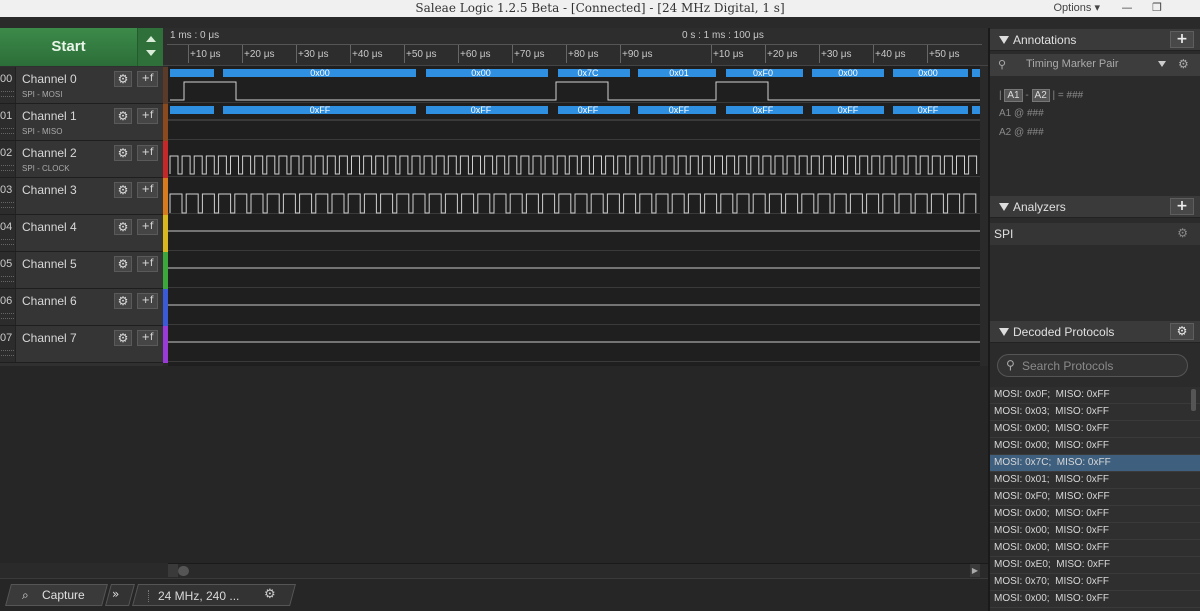 This screenshot has height=611, width=1200. Describe the element at coordinates (1095, 207) in the screenshot. I see `analyzers-header: Analyzers +` at that location.